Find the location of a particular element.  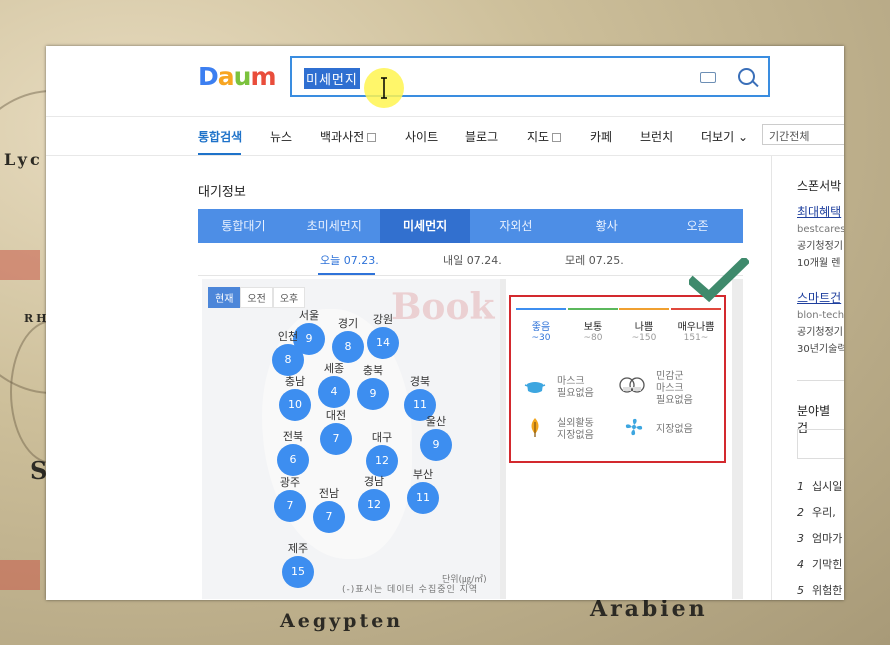

header: Daum 미세먼지 is located at coordinates (445, 81).